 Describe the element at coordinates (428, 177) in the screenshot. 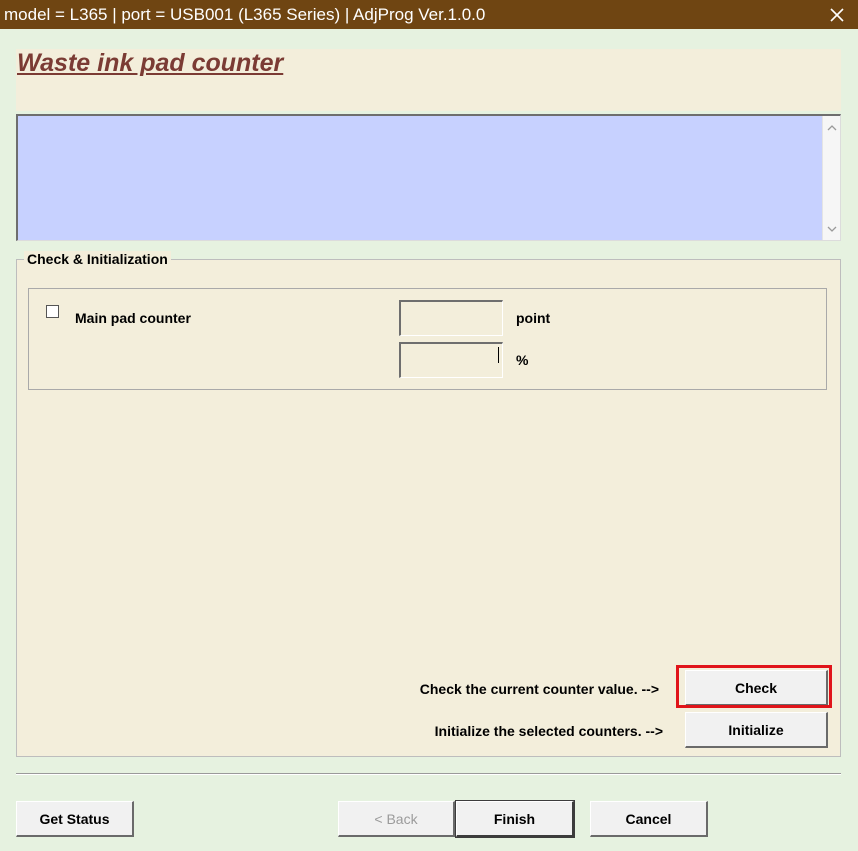

I see `message-area` at that location.